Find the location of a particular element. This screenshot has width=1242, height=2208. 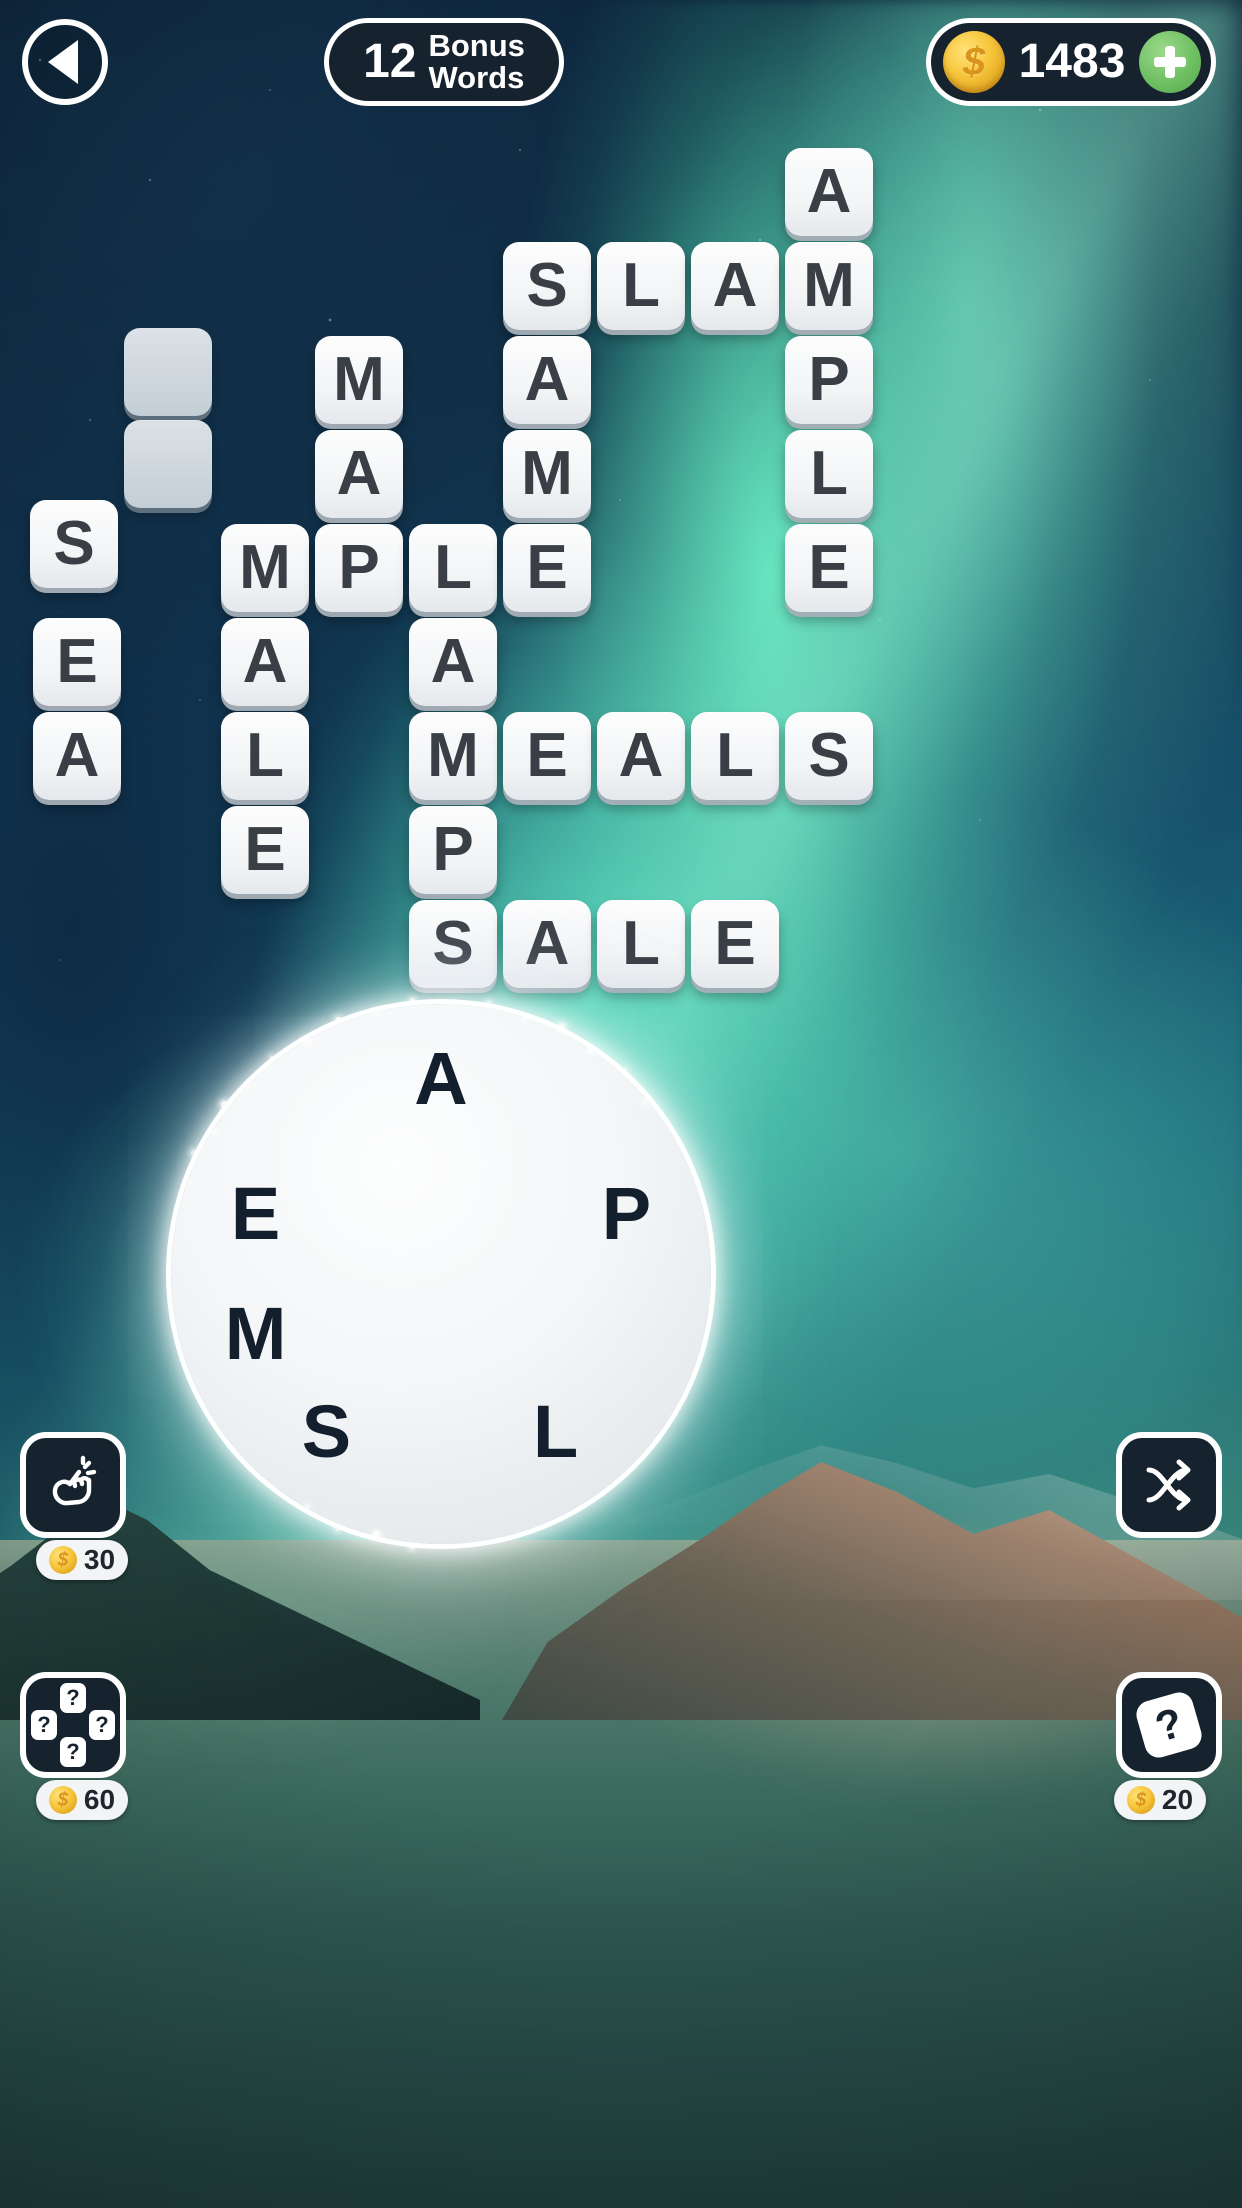

hint-word-button: ? ? ? ? is located at coordinates (73, 1725).